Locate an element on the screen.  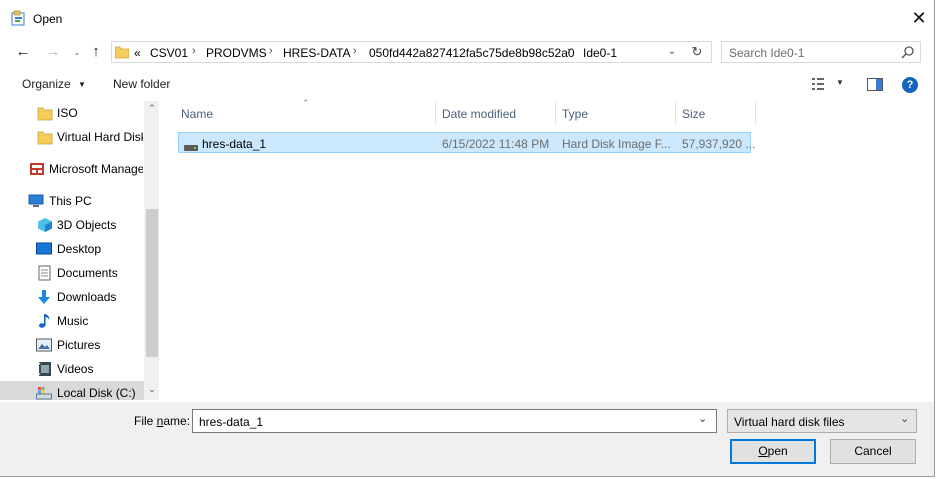
open-button-mnemonic: O is located at coordinates (763, 451).